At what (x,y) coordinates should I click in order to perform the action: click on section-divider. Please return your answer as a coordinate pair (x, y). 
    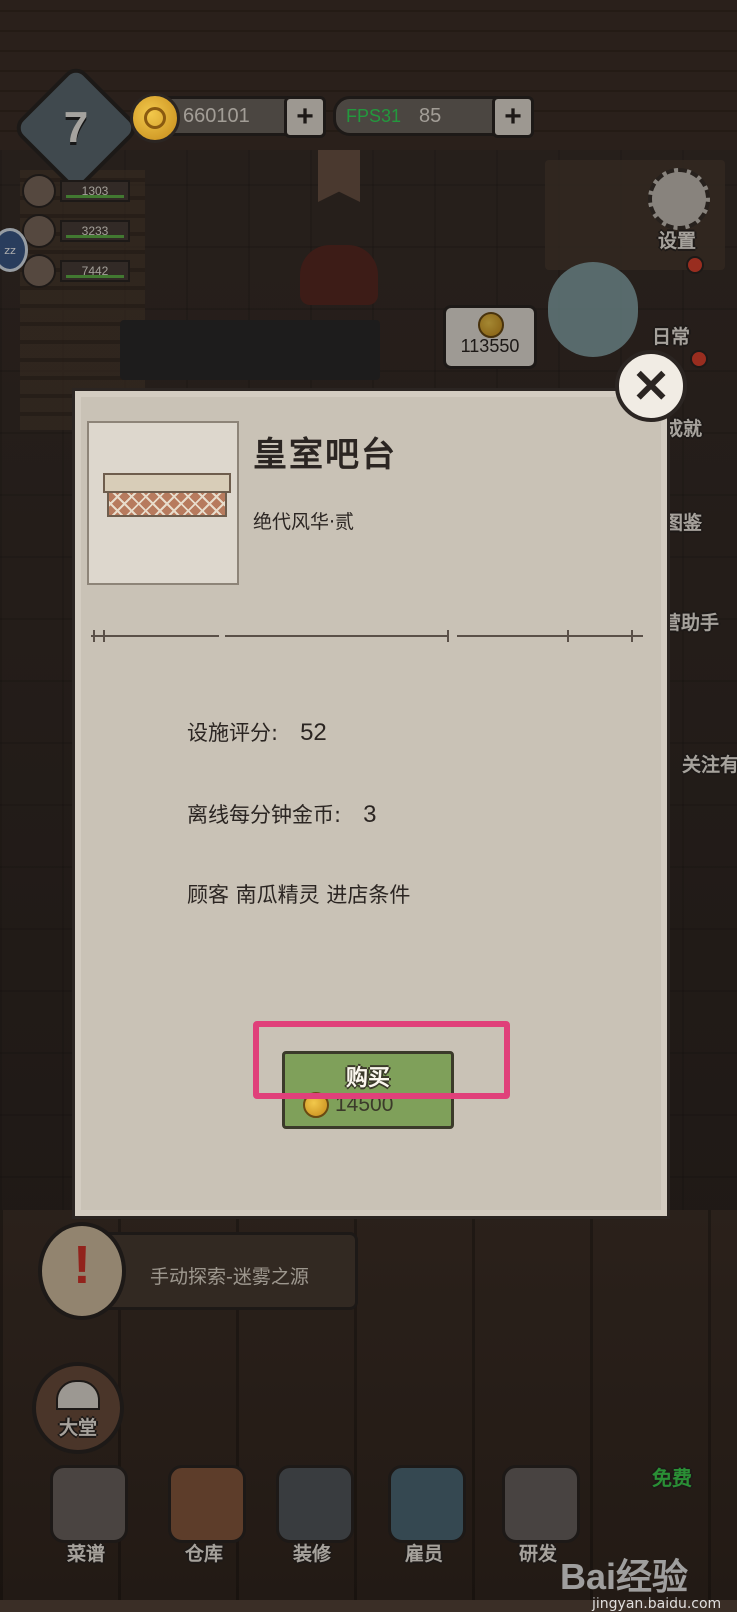
    Looking at the image, I should click on (369, 636).